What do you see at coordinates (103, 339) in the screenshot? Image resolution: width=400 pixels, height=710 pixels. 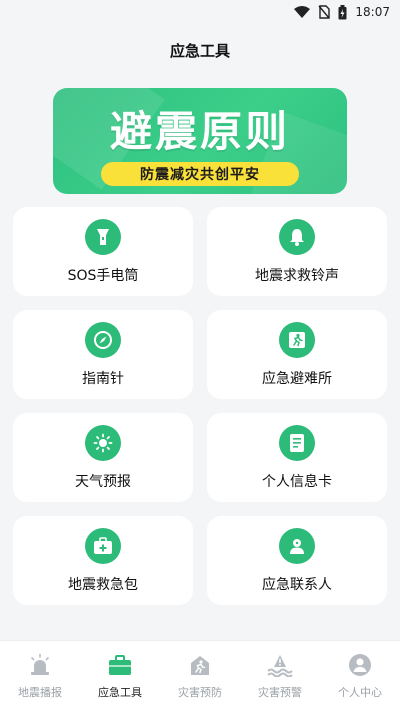 I see `compass-icon` at bounding box center [103, 339].